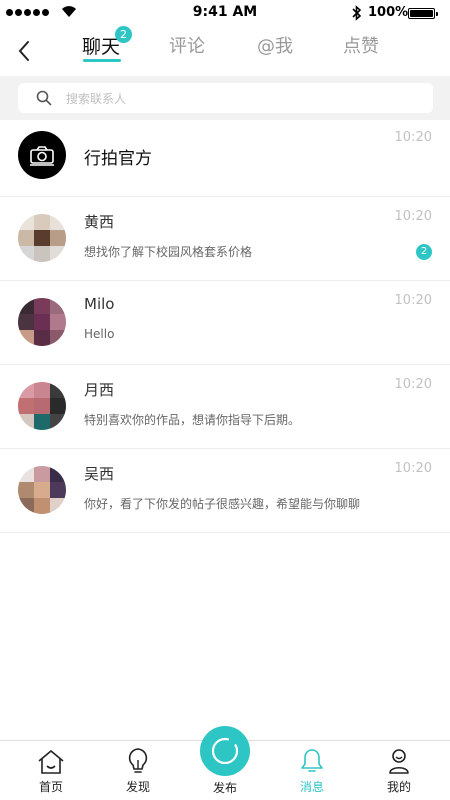 The image size is (450, 800). What do you see at coordinates (51, 762) in the screenshot?
I see `home-icon` at bounding box center [51, 762].